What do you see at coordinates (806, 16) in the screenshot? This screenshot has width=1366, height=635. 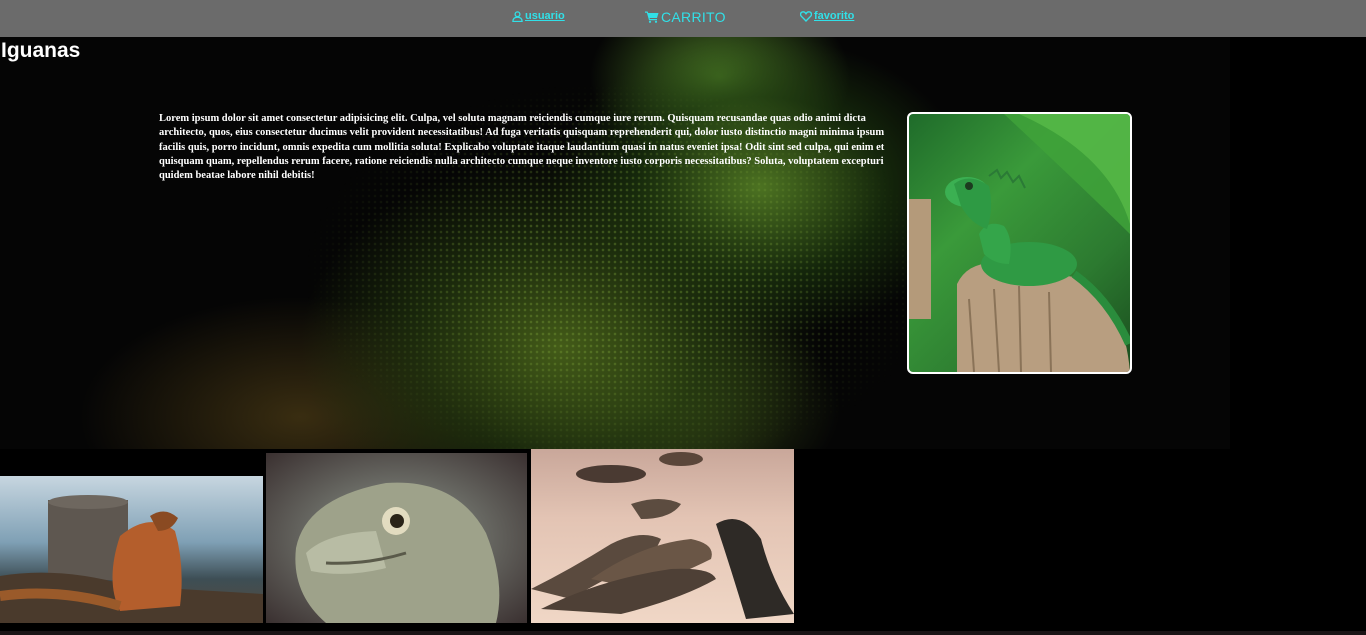 I see `heart-icon` at bounding box center [806, 16].